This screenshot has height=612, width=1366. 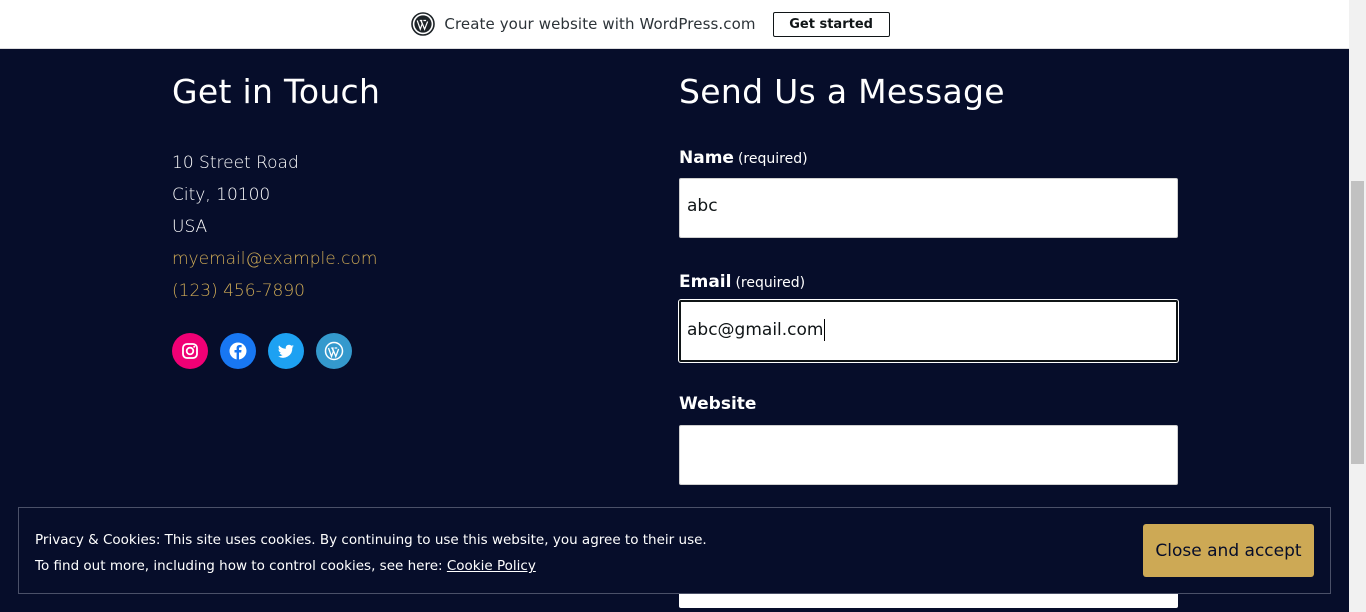 What do you see at coordinates (928, 601) in the screenshot?
I see `message-textarea` at bounding box center [928, 601].